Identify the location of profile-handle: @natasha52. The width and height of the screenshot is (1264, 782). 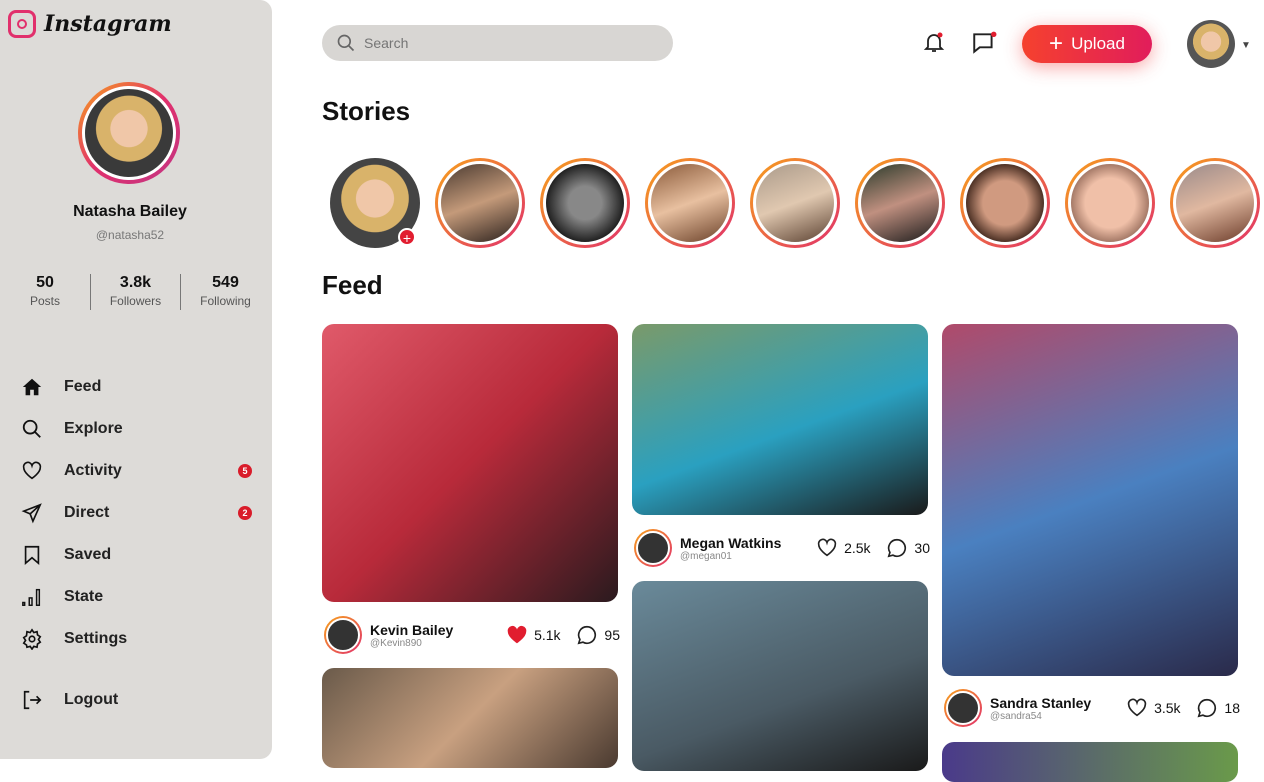
(130, 235).